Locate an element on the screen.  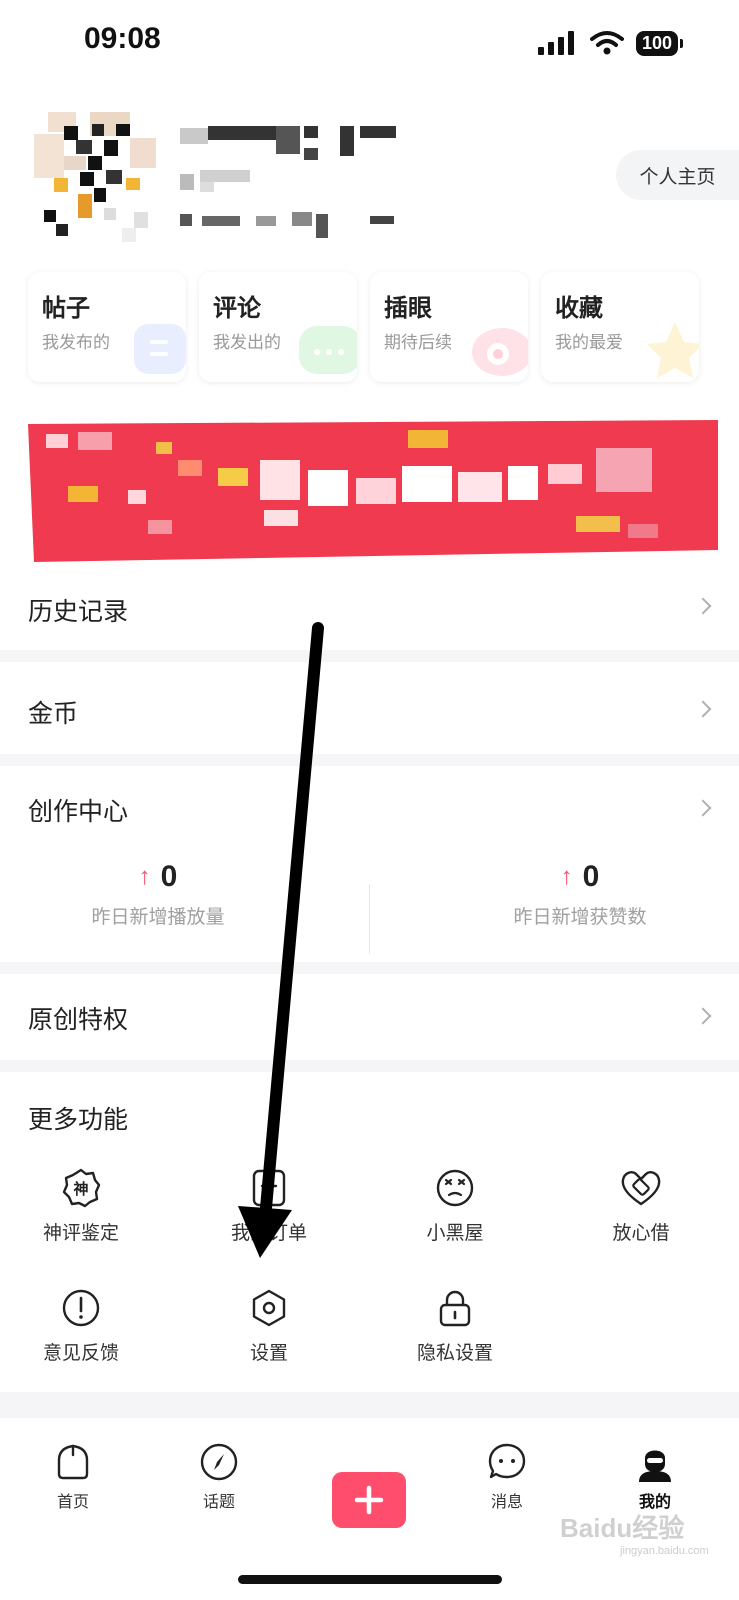
status-icons: 100 is located at coordinates (610, 43).